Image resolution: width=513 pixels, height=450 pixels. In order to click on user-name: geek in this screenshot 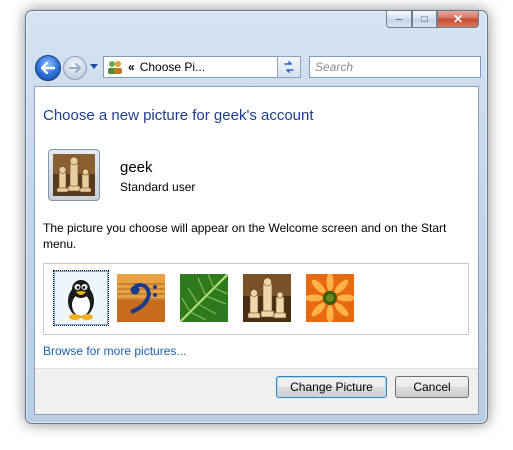, I will do `click(136, 167)`.